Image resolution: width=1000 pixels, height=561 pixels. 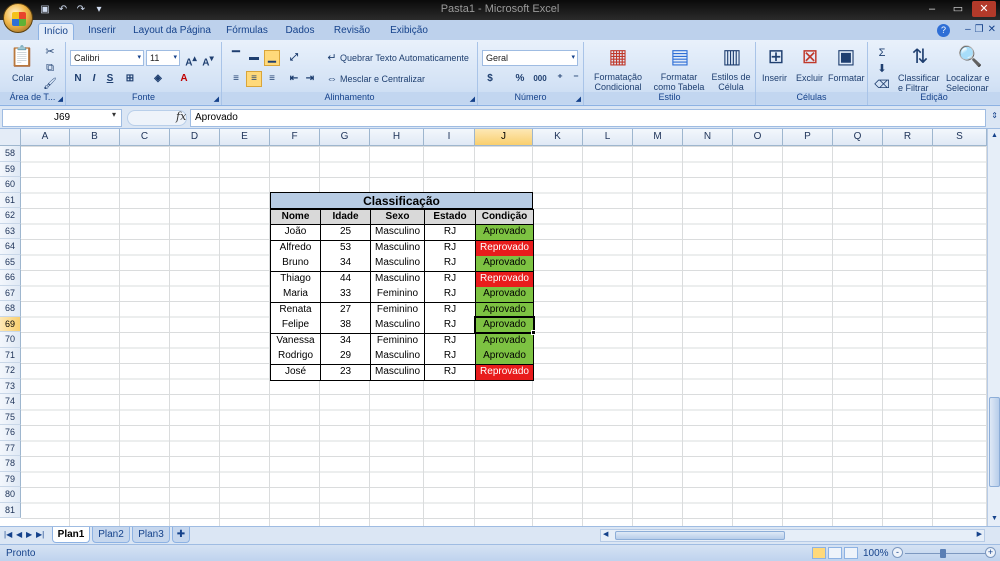 What do you see at coordinates (10, 417) in the screenshot?
I see `row-header-75: 75` at bounding box center [10, 417].